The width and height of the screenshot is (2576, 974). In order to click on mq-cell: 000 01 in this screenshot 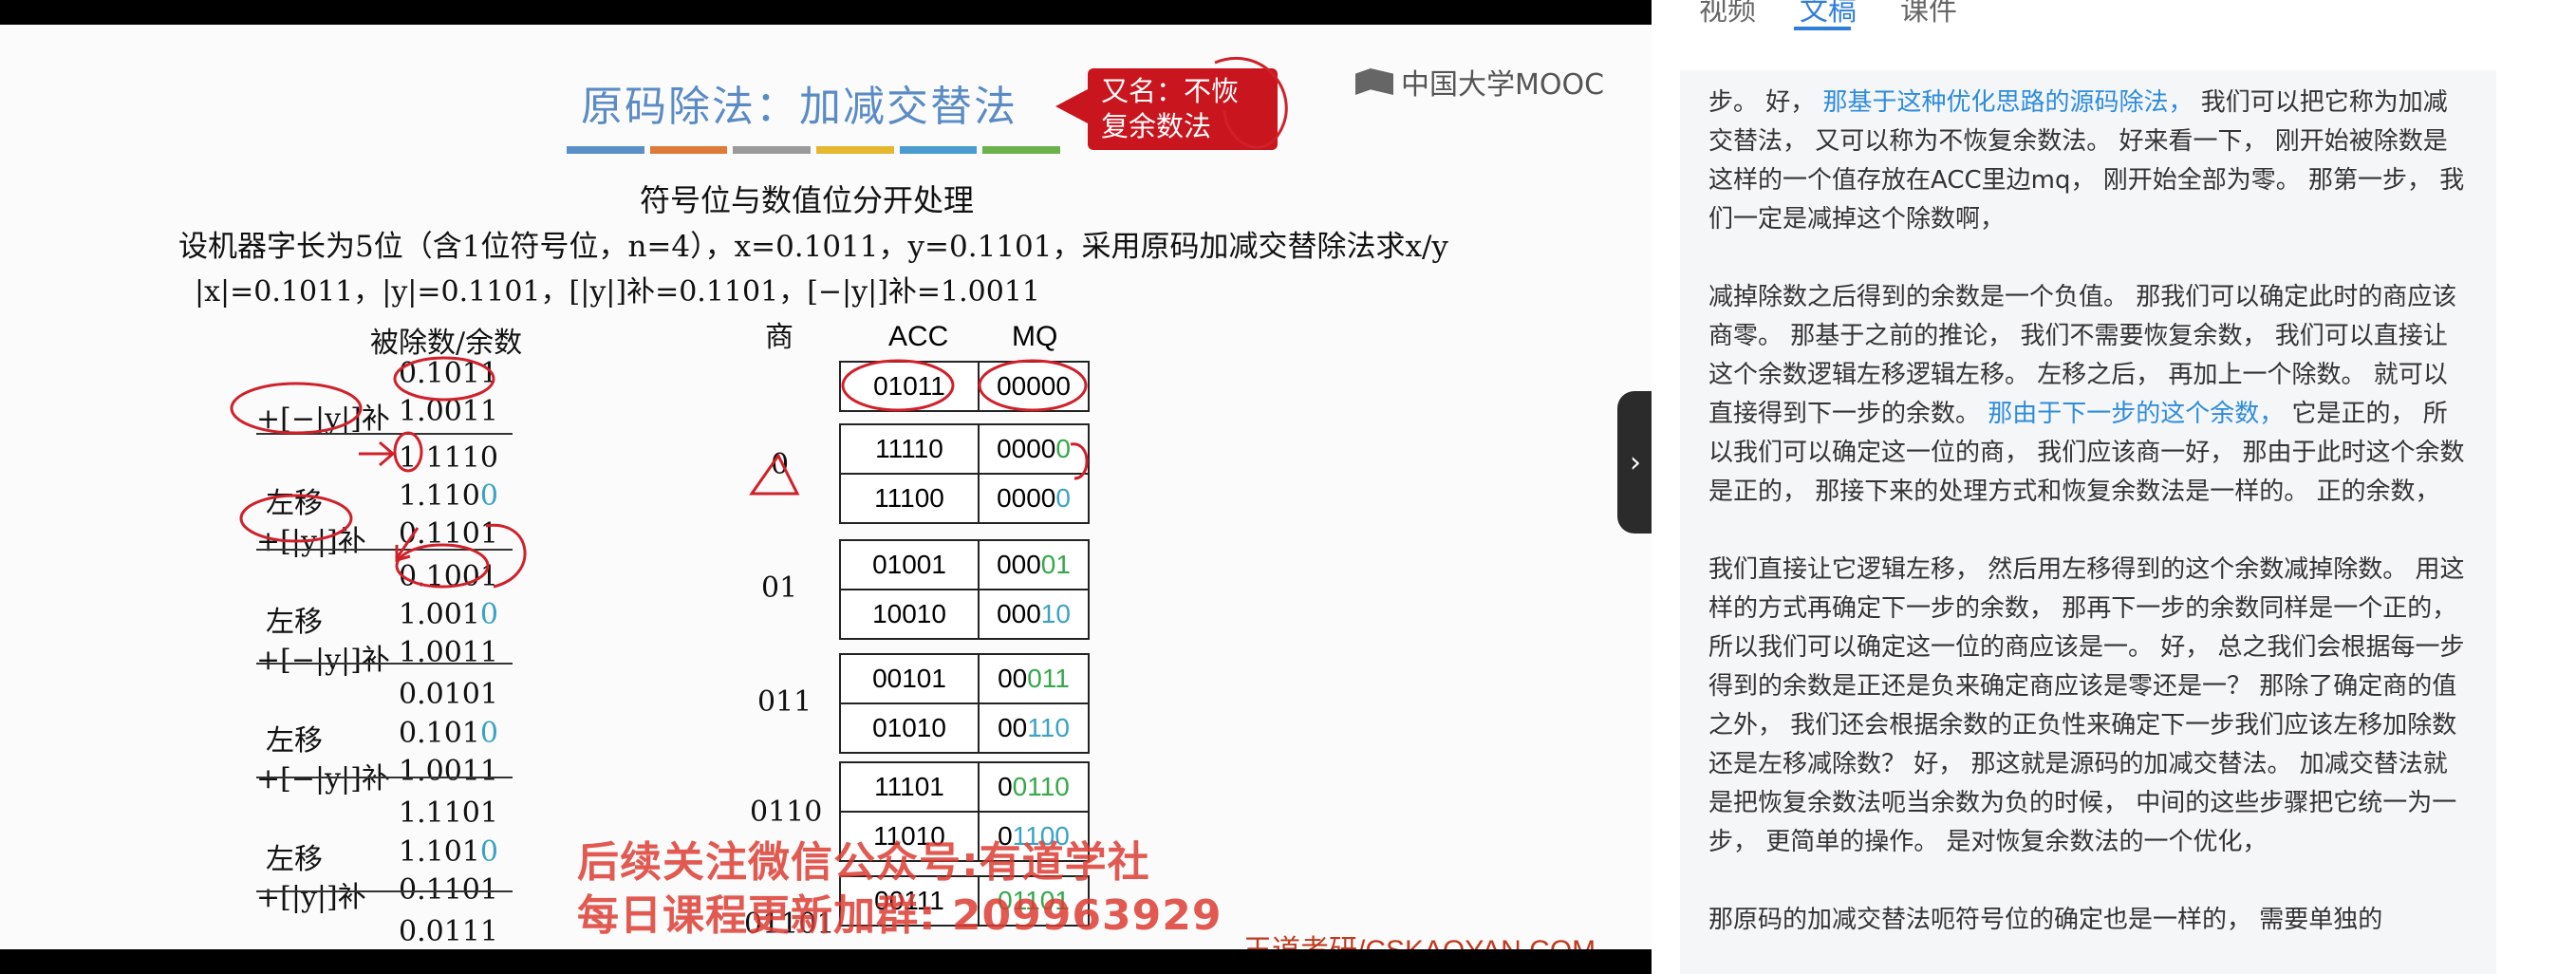, I will do `click(1034, 564)`.